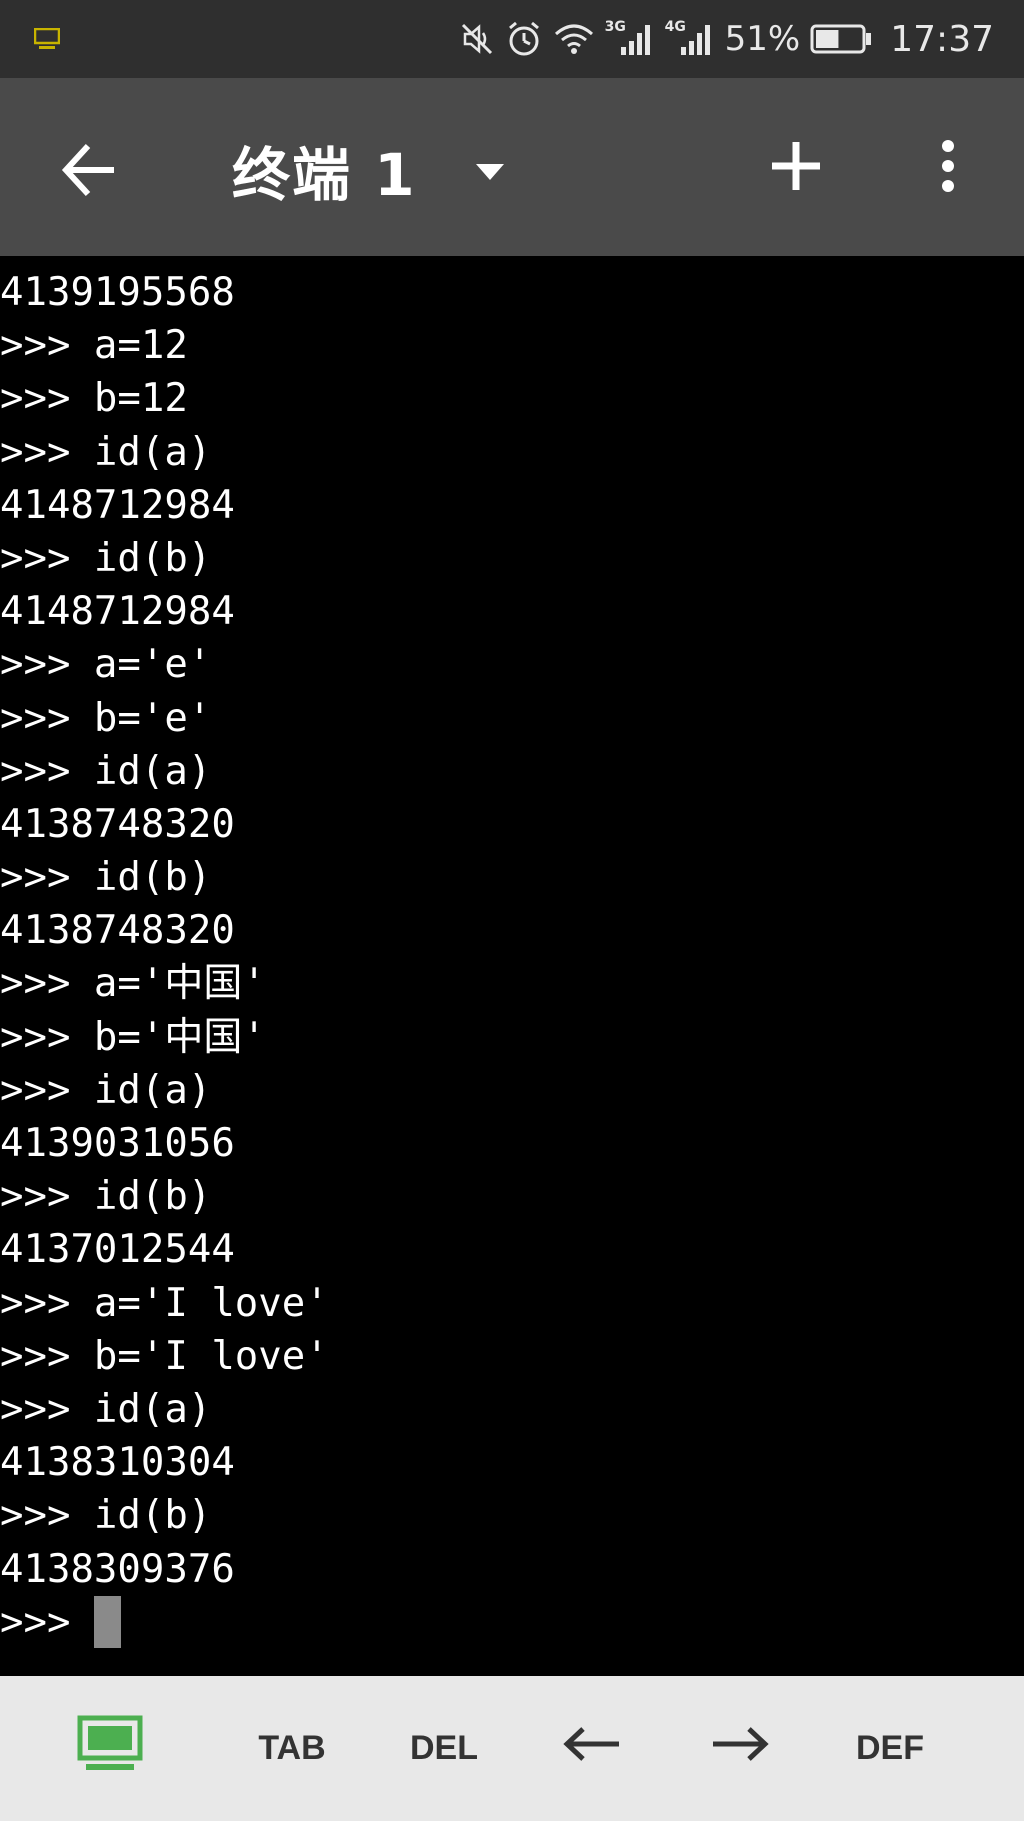 The width and height of the screenshot is (1024, 1821). What do you see at coordinates (133, 1037) in the screenshot?
I see `terminal-line: >>> b='中国'` at bounding box center [133, 1037].